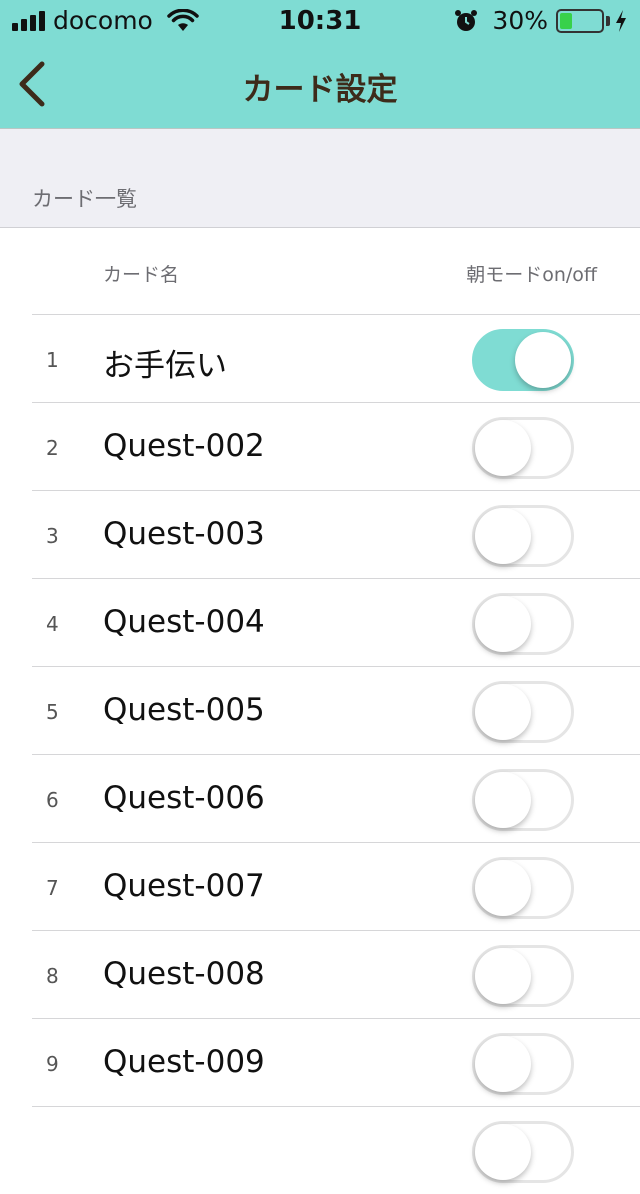 This screenshot has height=1194, width=640. I want to click on card-index: 3, so click(52, 536).